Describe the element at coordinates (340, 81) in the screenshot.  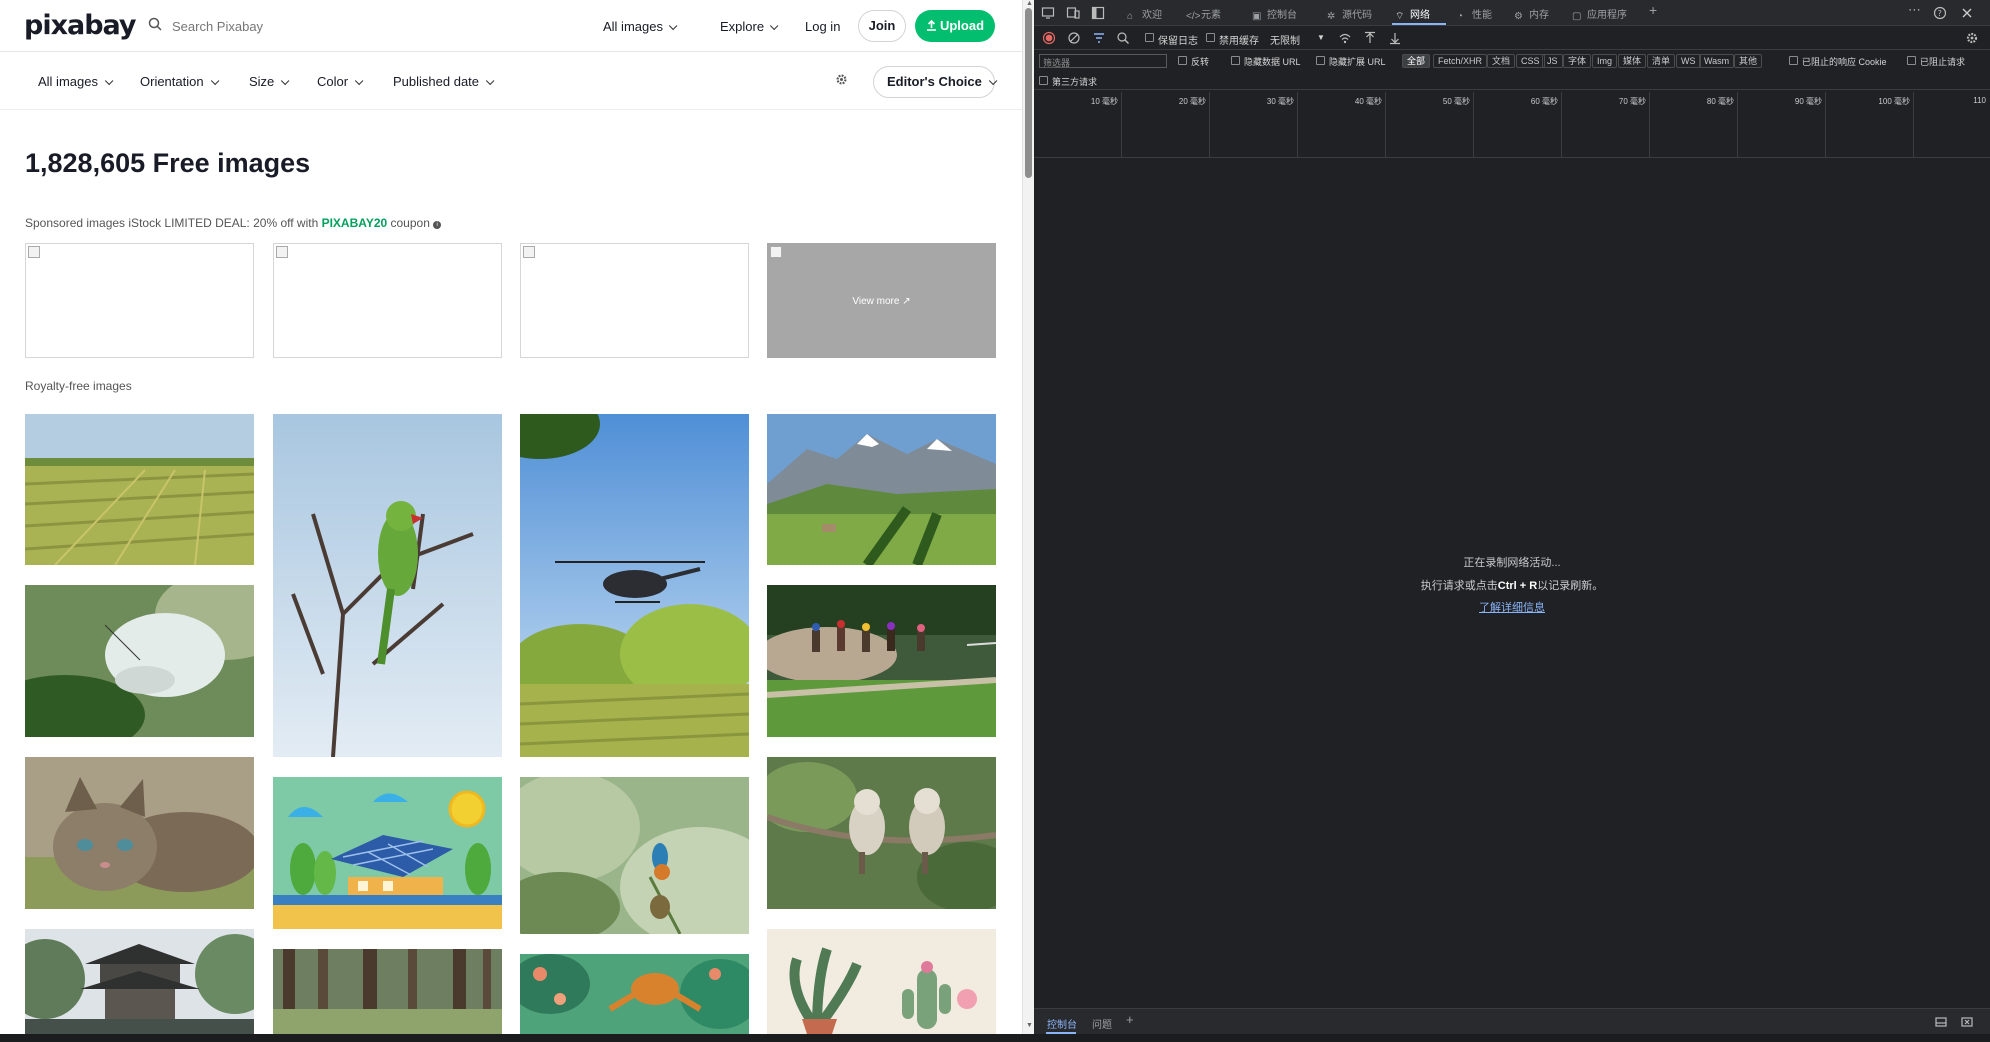
I see `filter-color: Color` at that location.